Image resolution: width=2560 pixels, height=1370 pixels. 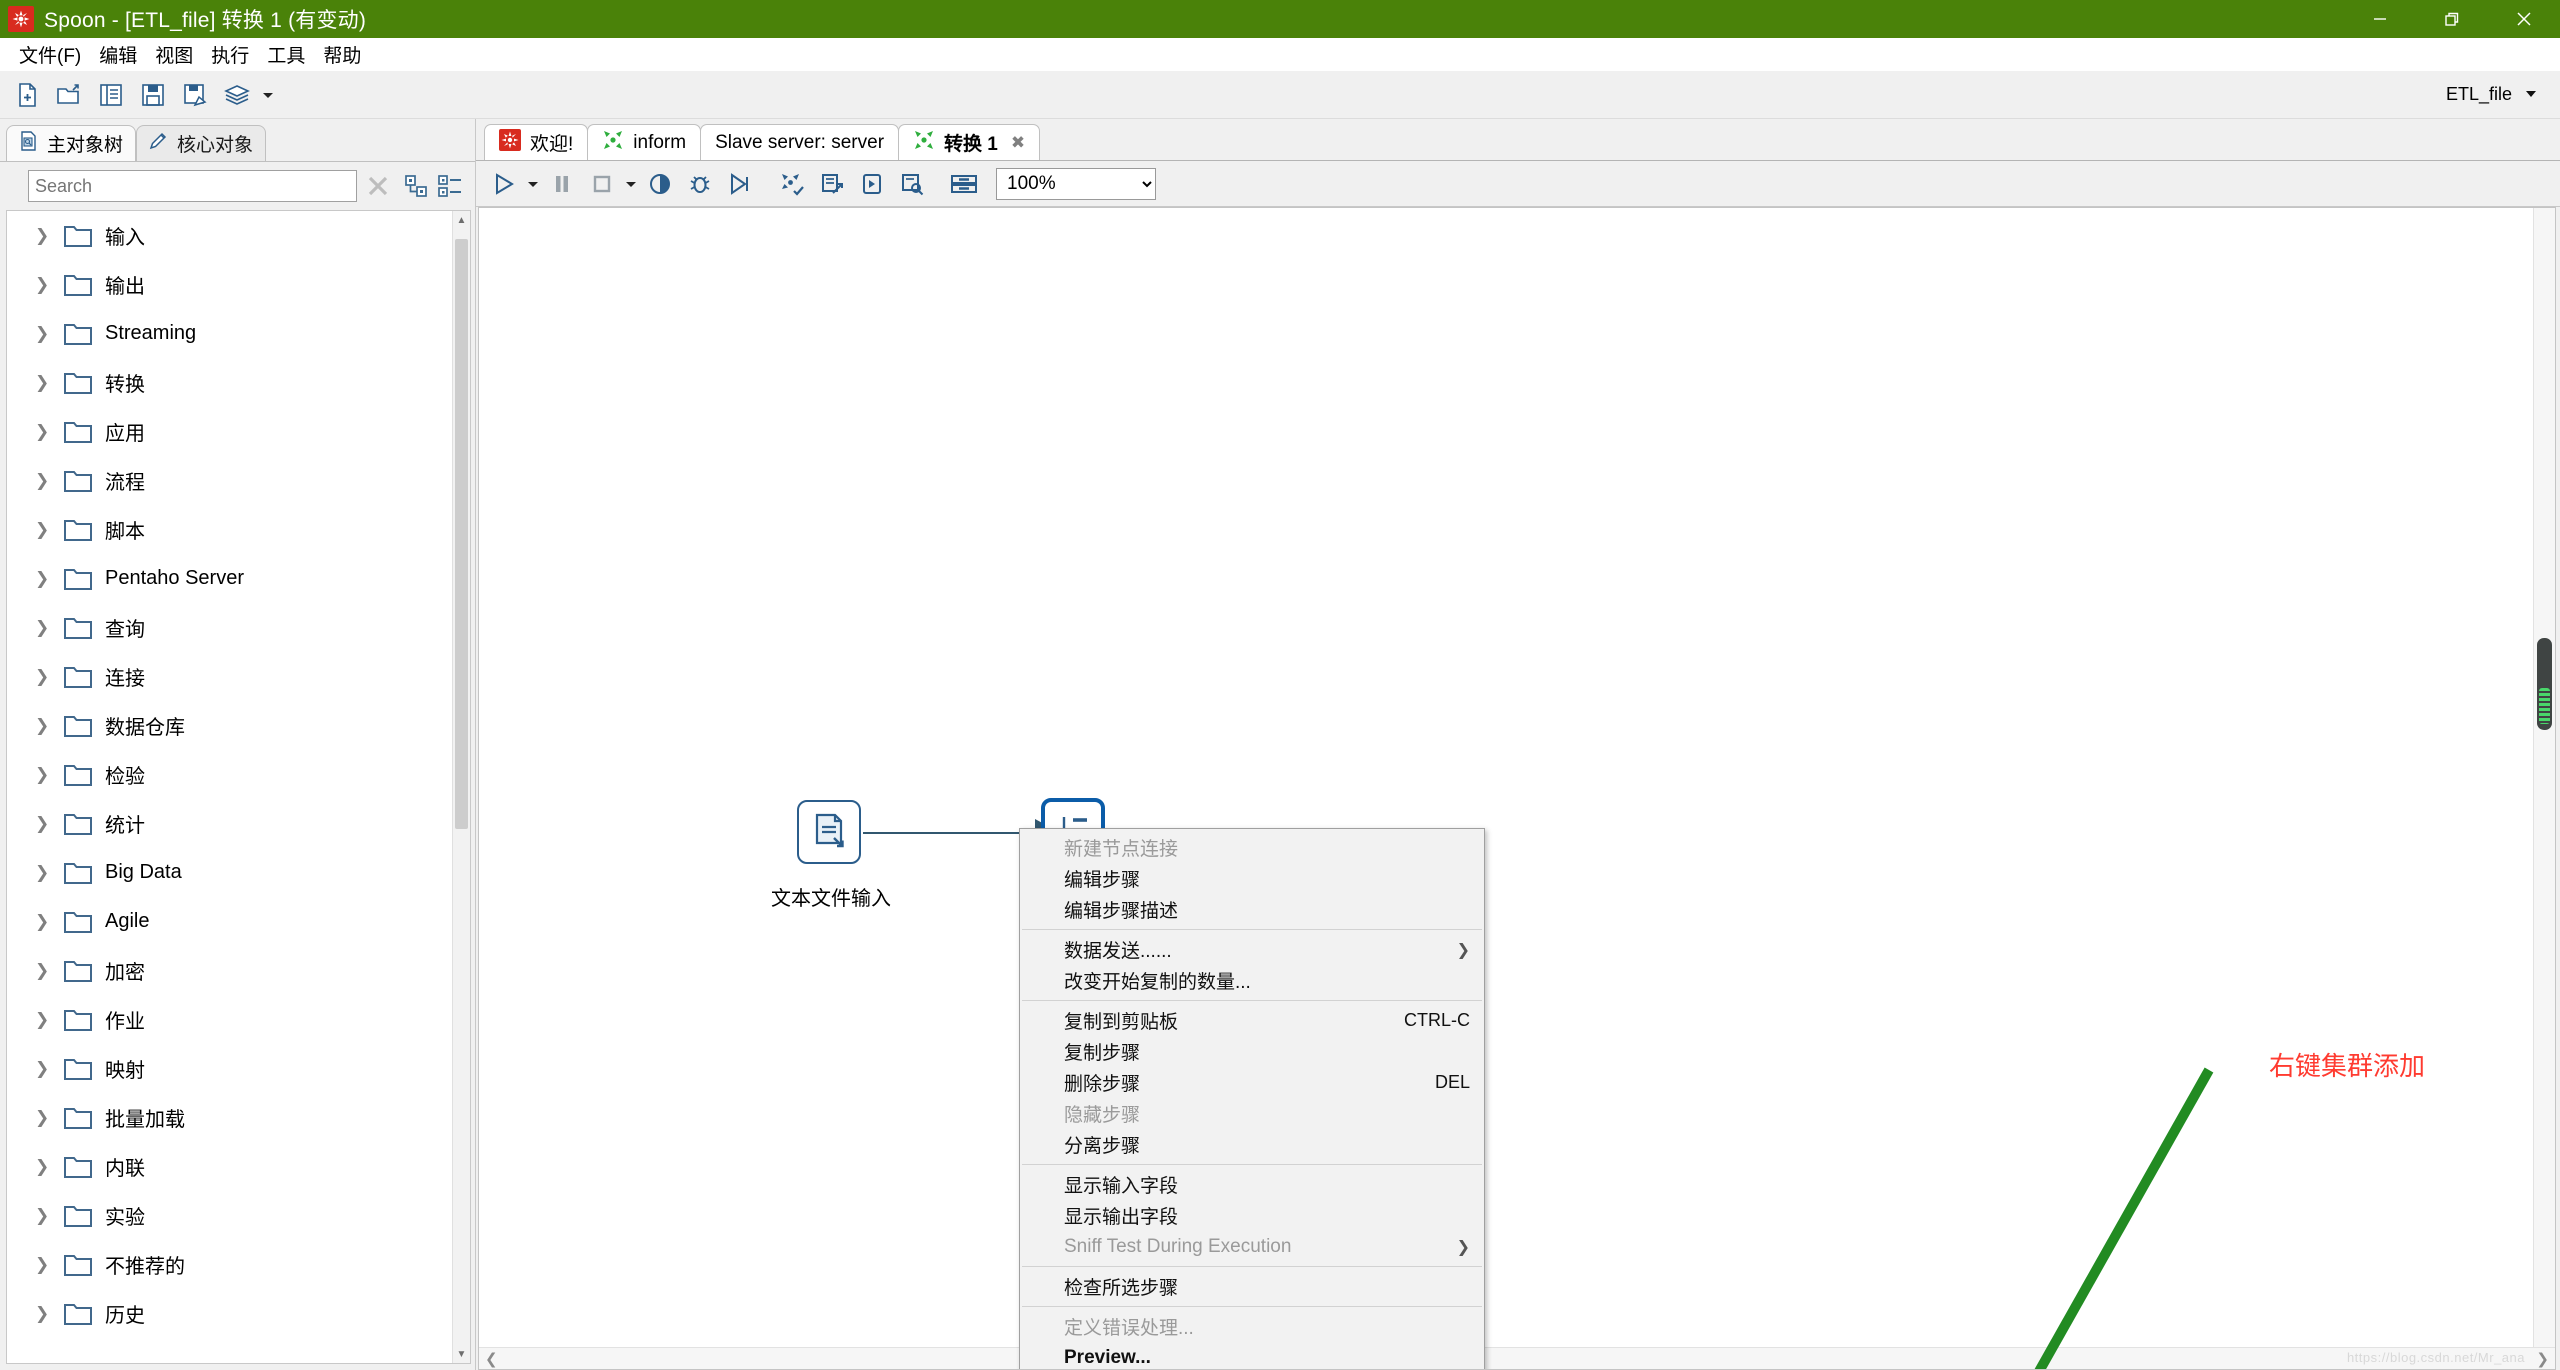 What do you see at coordinates (229, 1068) in the screenshot?
I see `tree-item: ❯ 映射` at bounding box center [229, 1068].